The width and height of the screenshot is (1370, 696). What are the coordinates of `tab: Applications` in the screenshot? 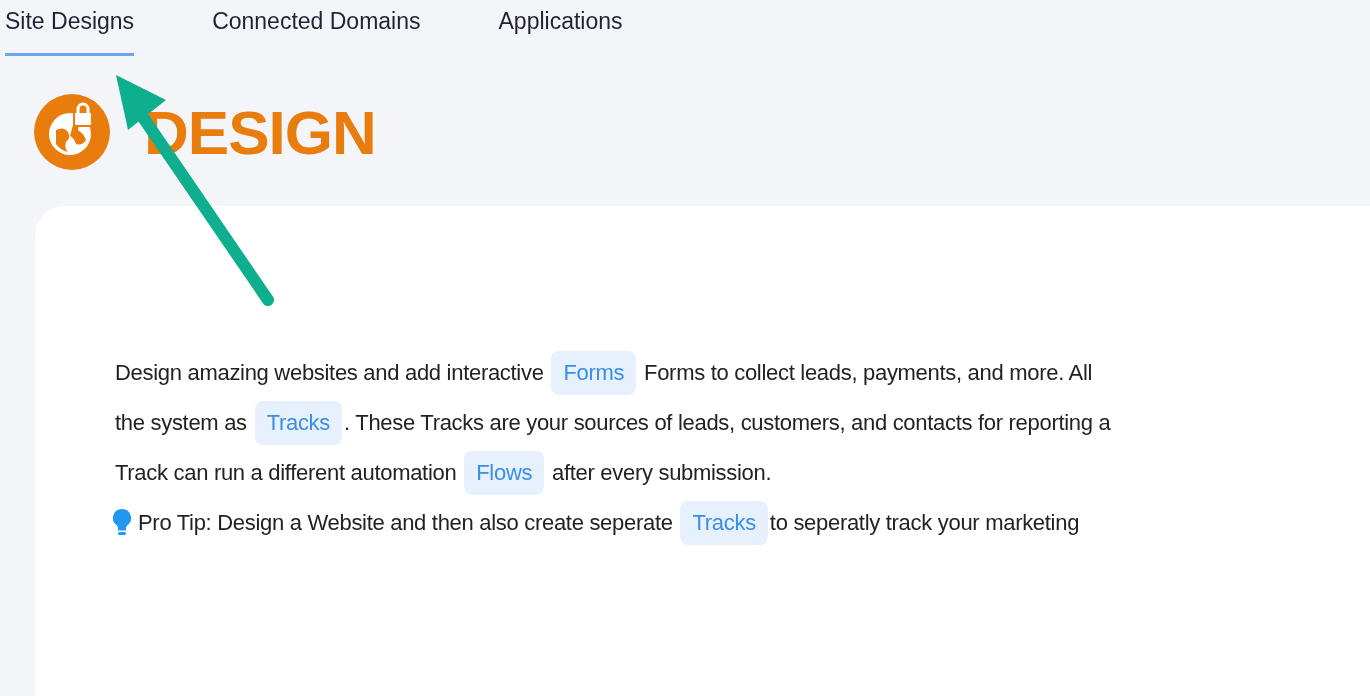 It's located at (560, 28).